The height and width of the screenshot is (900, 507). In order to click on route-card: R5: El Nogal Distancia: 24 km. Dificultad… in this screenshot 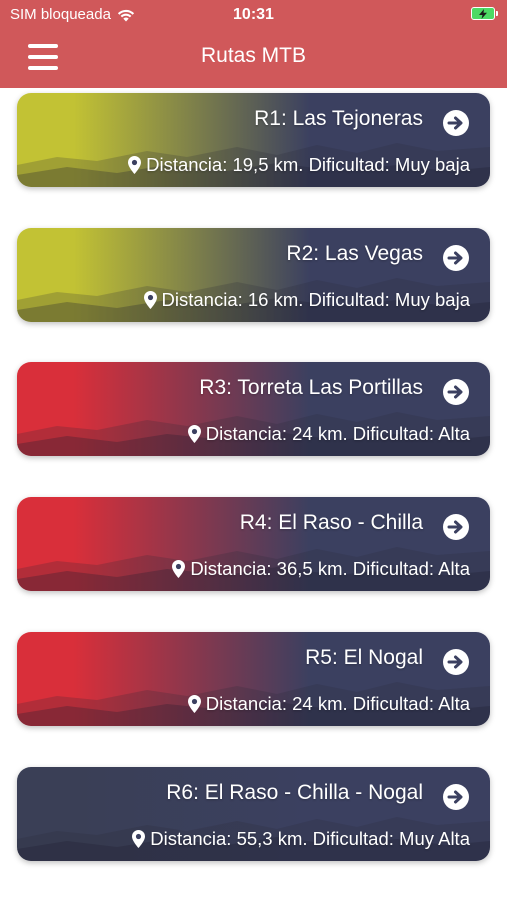, I will do `click(253, 679)`.